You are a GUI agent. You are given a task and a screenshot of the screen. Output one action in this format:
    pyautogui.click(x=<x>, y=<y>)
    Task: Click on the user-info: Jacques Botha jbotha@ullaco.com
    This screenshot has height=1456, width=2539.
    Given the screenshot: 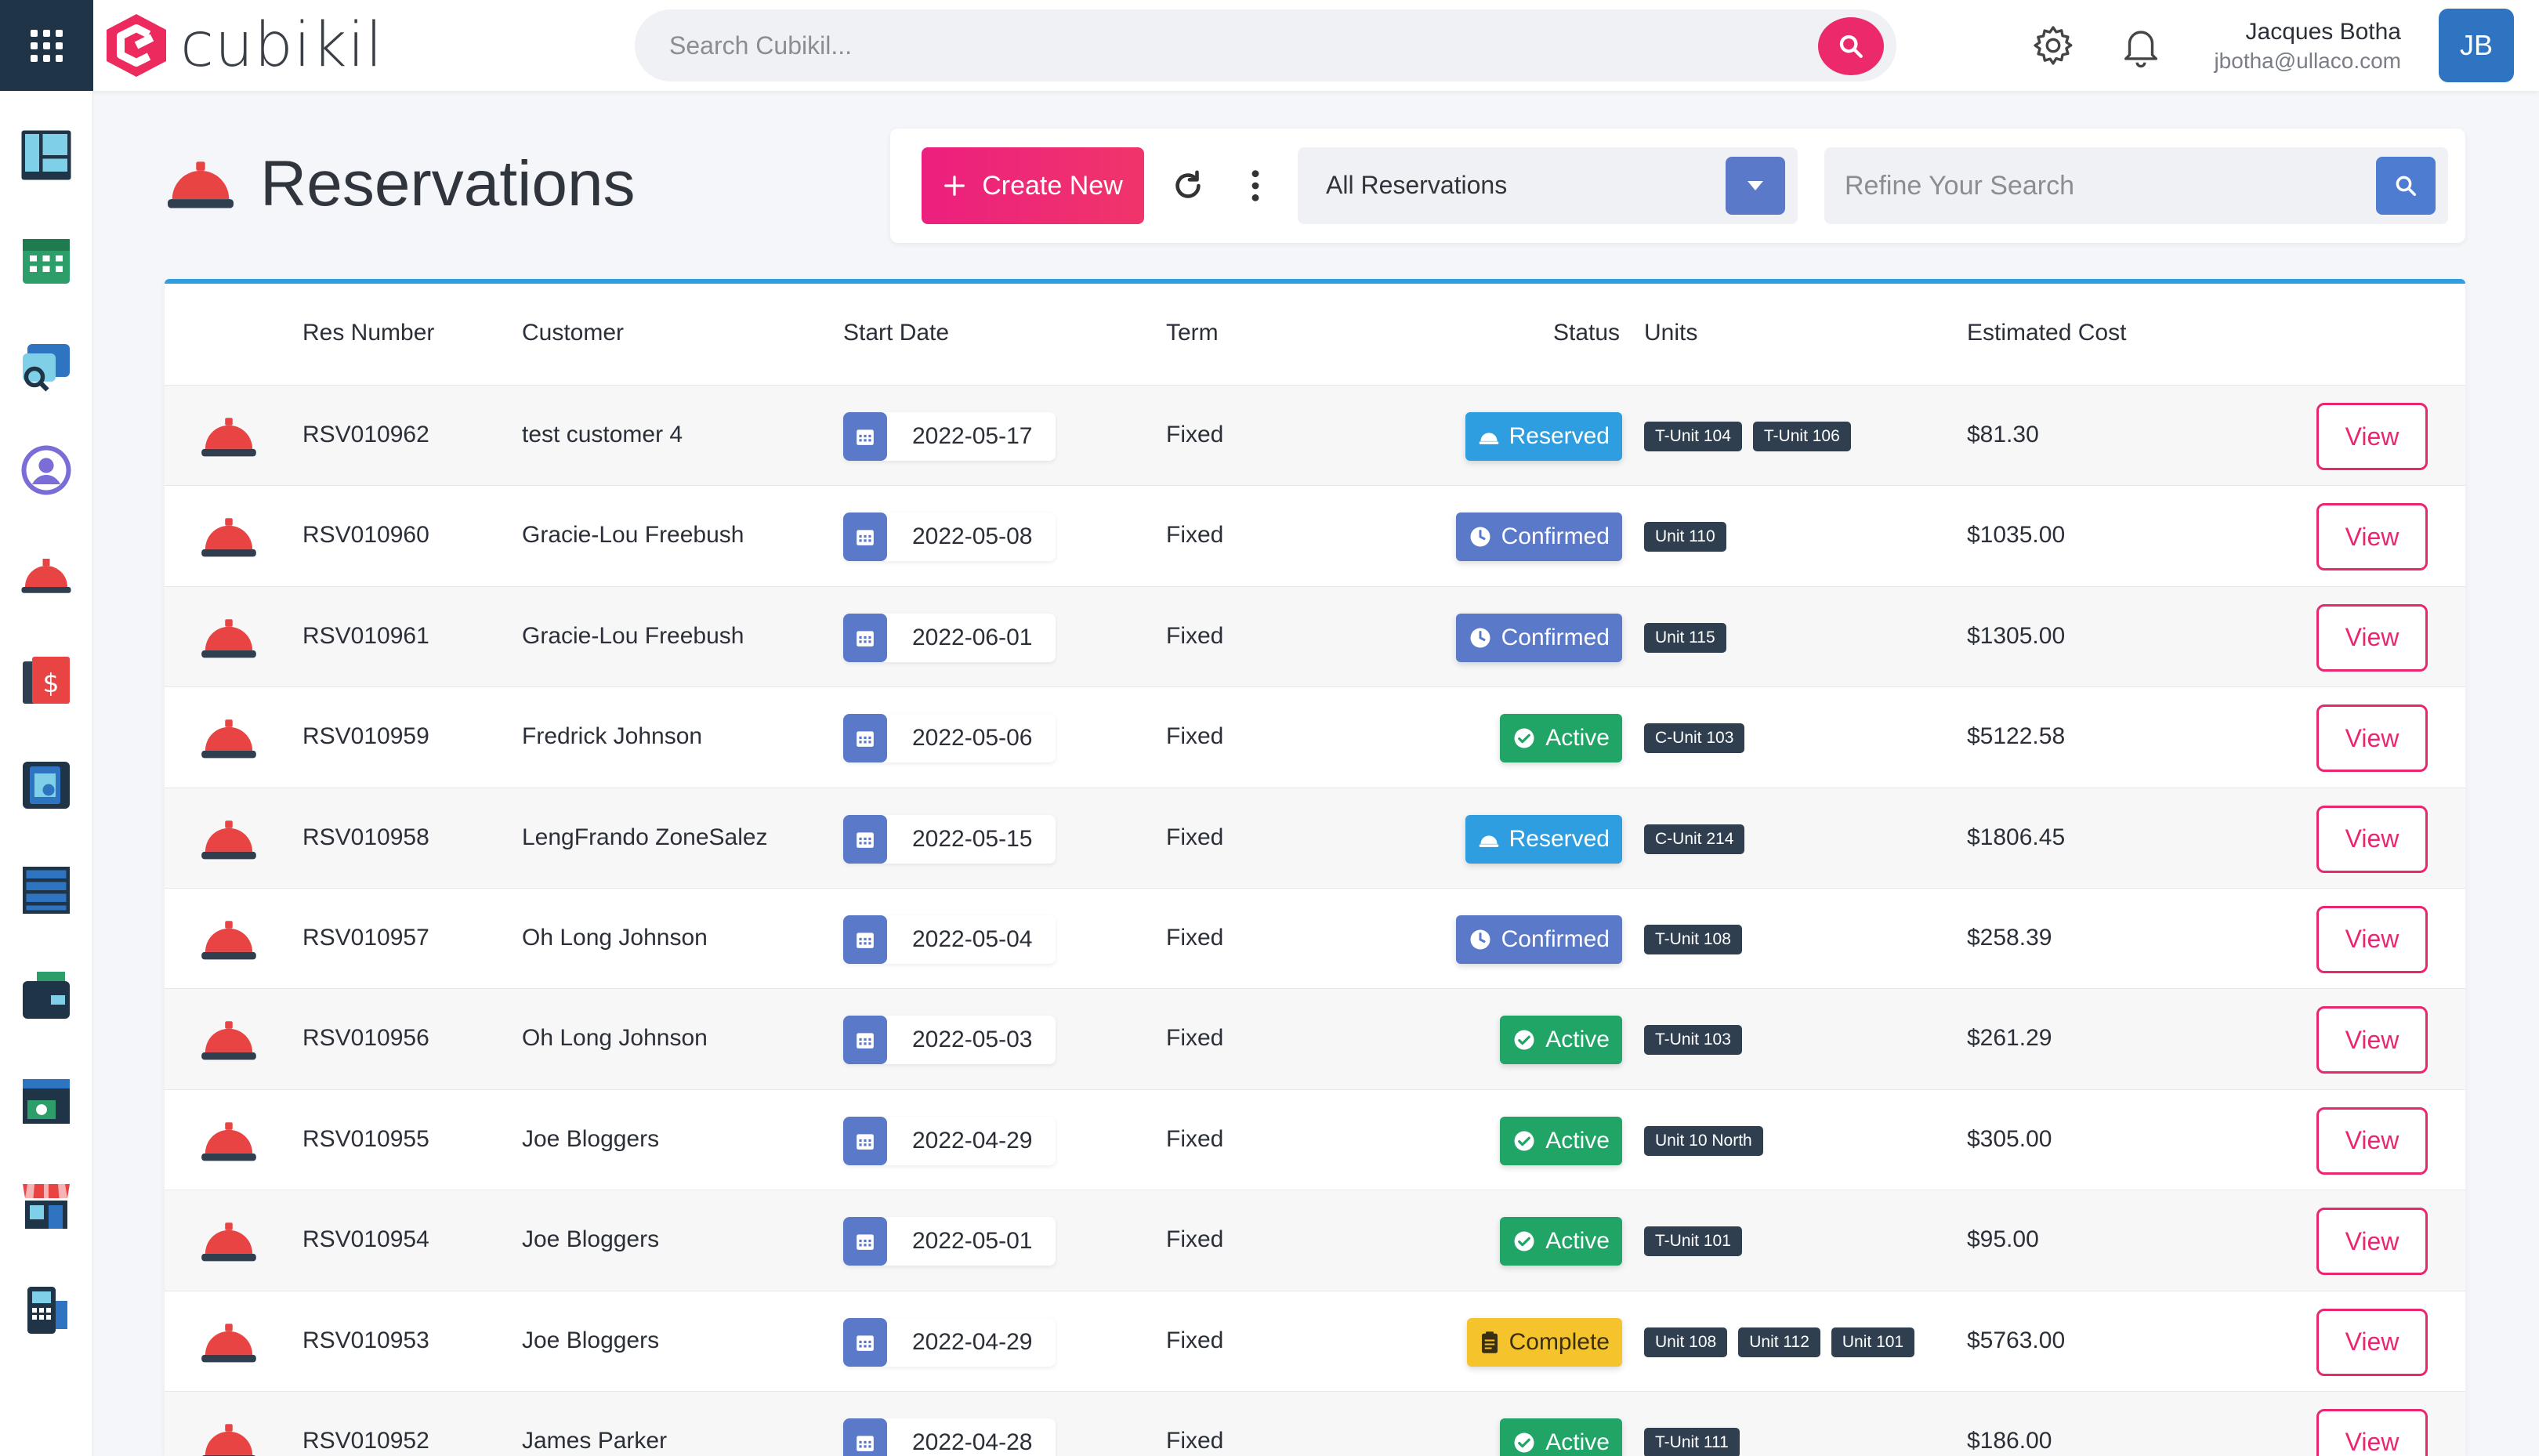 What is the action you would take?
    pyautogui.click(x=2308, y=46)
    